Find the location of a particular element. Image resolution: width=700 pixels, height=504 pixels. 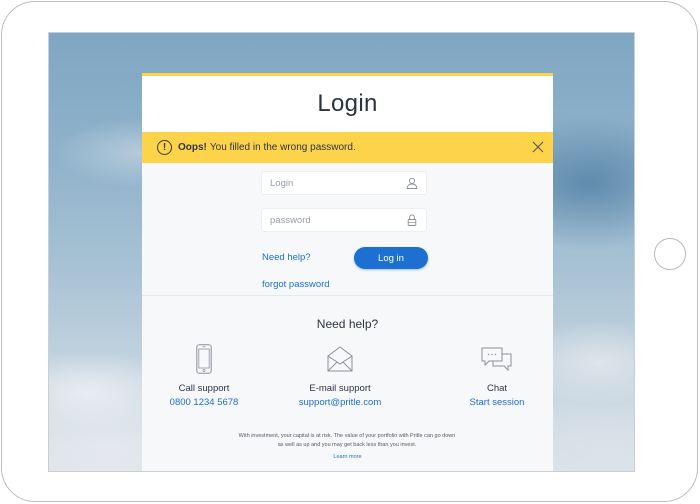

login-input is located at coordinates (338, 183).